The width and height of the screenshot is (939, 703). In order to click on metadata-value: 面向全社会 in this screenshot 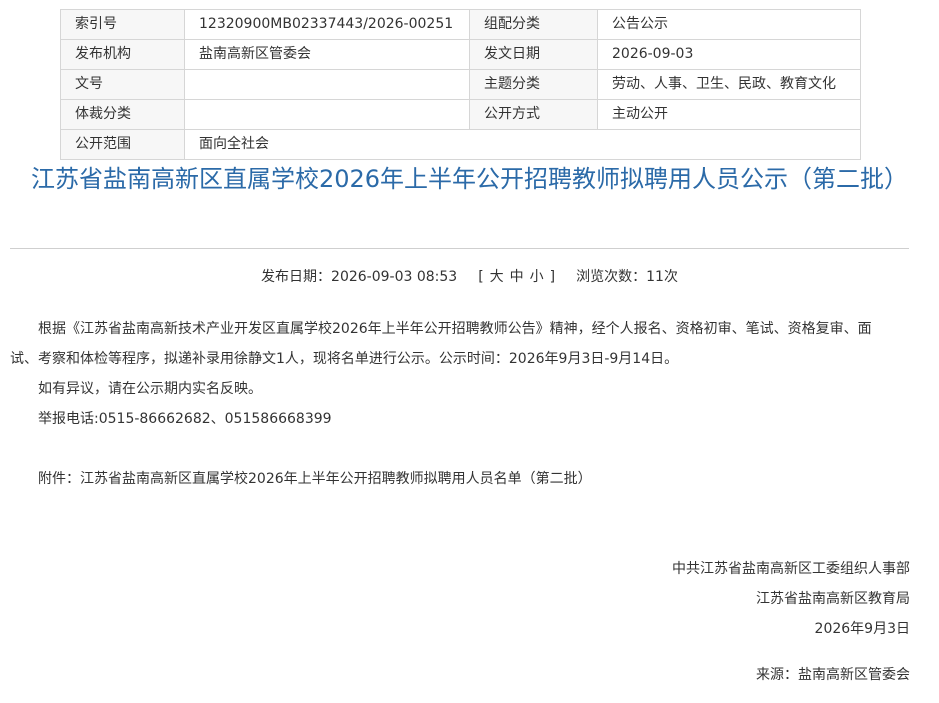, I will do `click(522, 144)`.